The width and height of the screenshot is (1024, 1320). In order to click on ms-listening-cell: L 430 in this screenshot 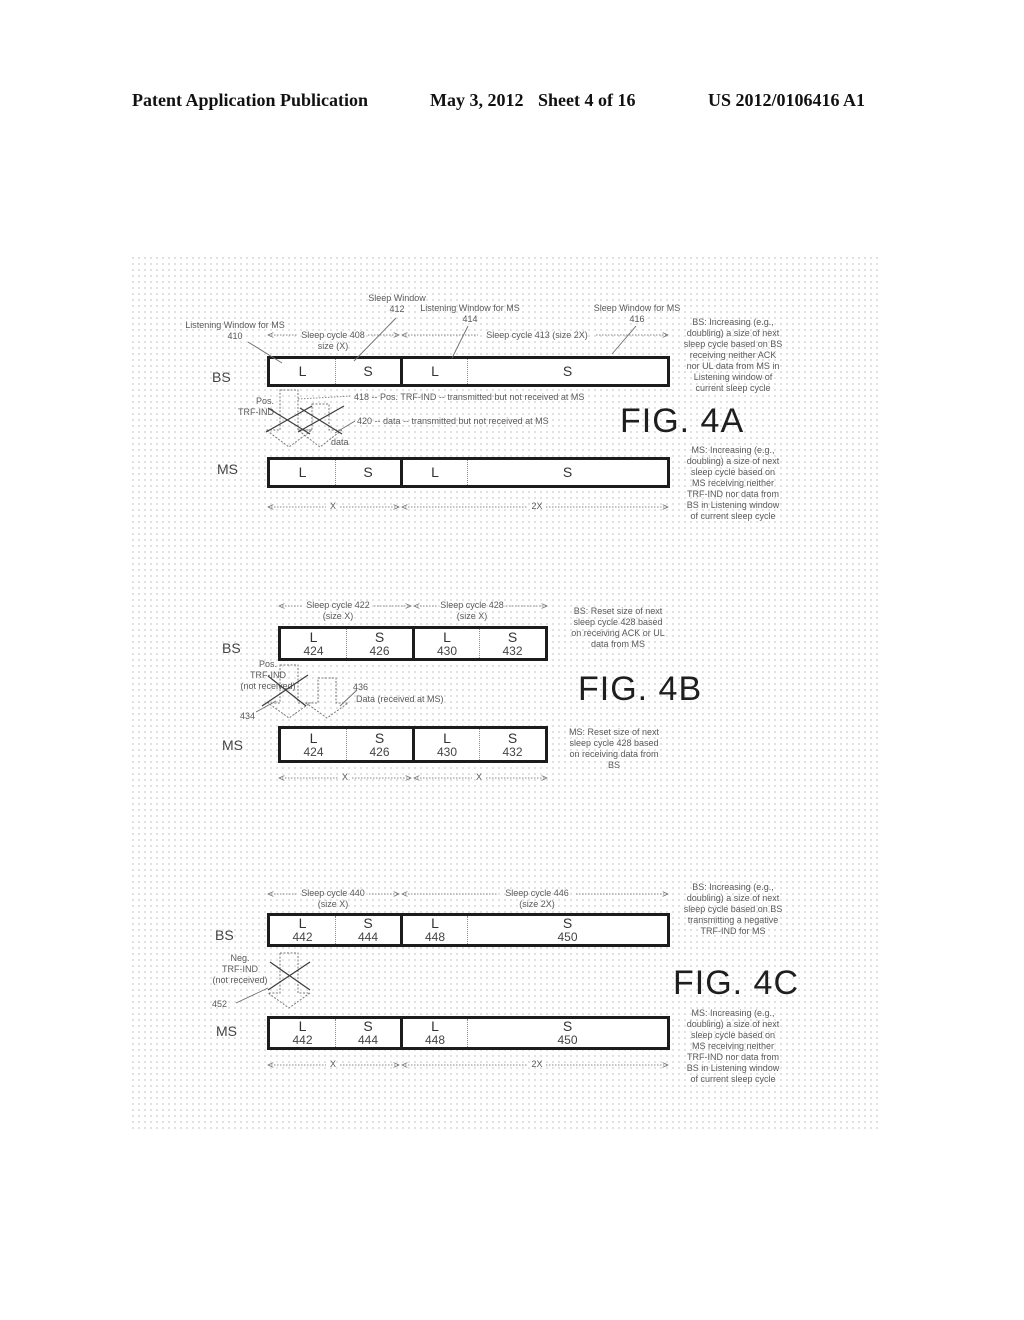, I will do `click(445, 744)`.